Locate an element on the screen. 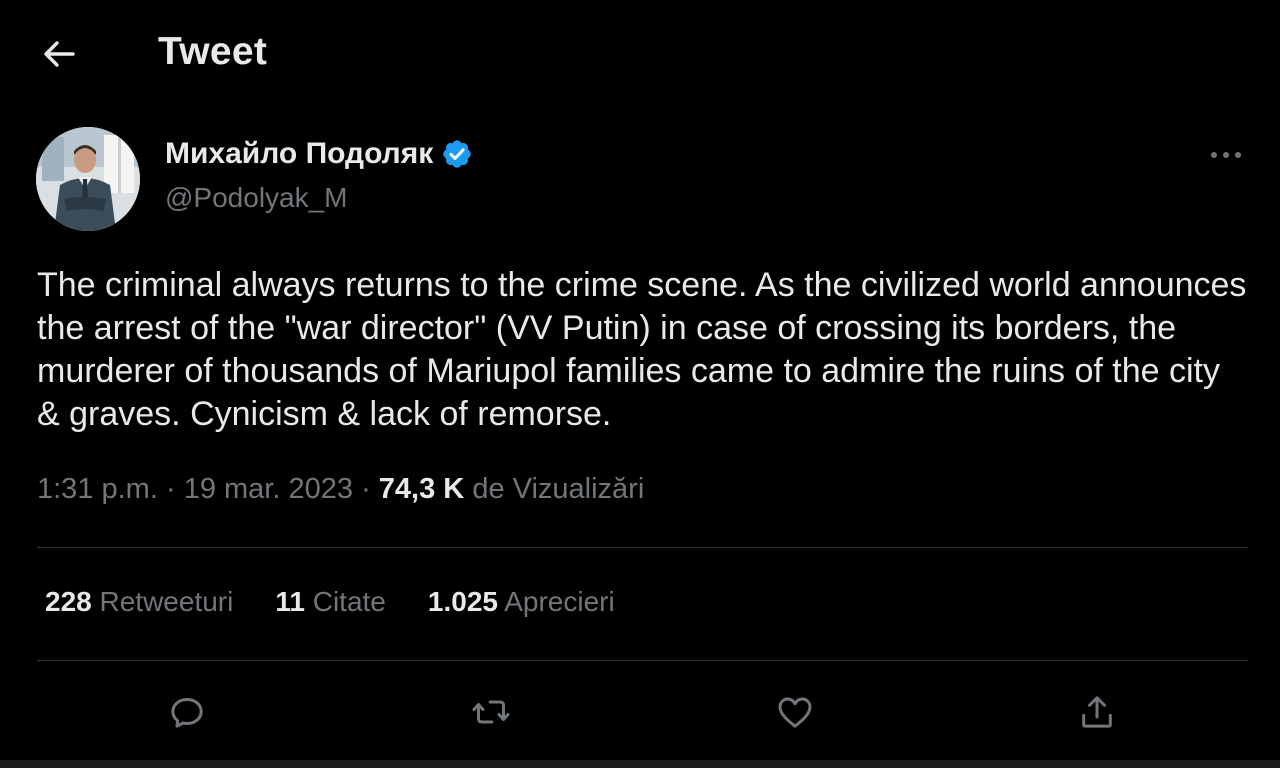 The image size is (1280, 768). arrow-left-icon is located at coordinates (59, 54).